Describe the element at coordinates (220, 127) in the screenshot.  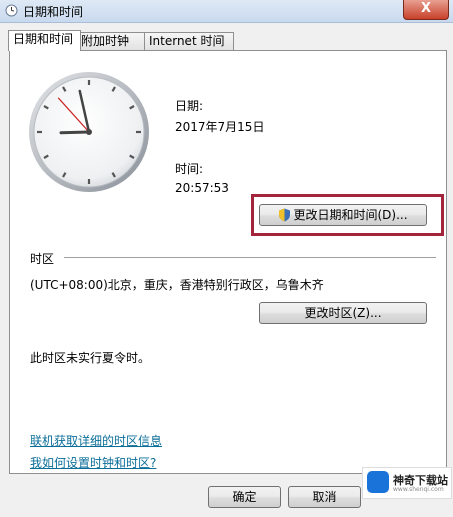
I see `date-value: 2017年7月15日` at that location.